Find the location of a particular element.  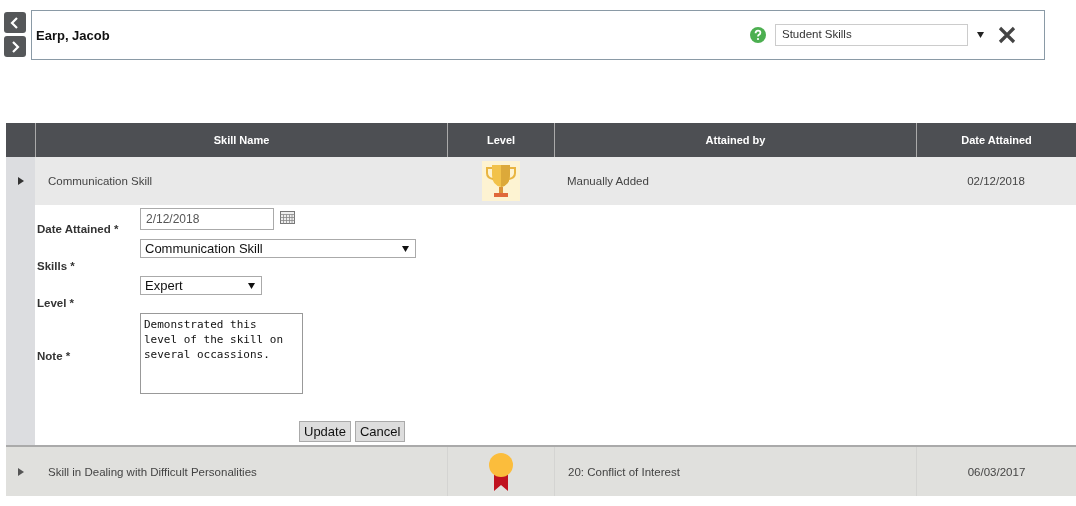

field-label: Date Attained * is located at coordinates (78, 229).